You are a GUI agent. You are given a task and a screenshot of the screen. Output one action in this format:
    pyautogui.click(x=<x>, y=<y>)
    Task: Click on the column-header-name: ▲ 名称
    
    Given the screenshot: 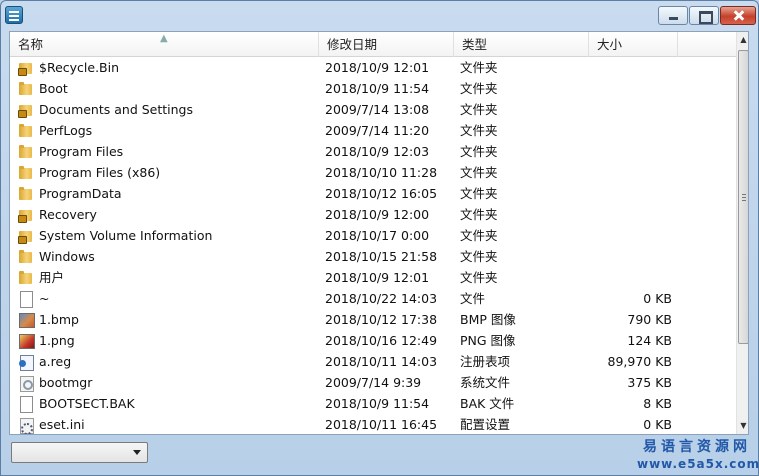 What is the action you would take?
    pyautogui.click(x=164, y=44)
    